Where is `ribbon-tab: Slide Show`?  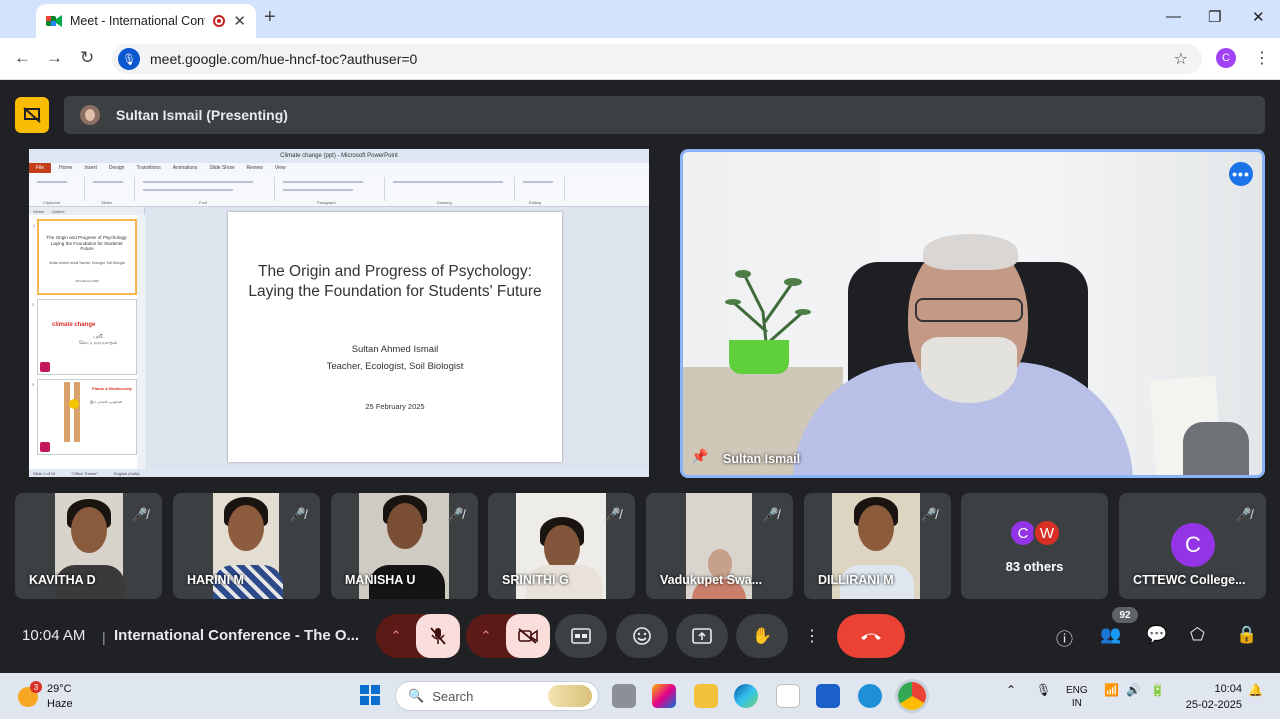
ribbon-tab: Slide Show is located at coordinates (222, 168).